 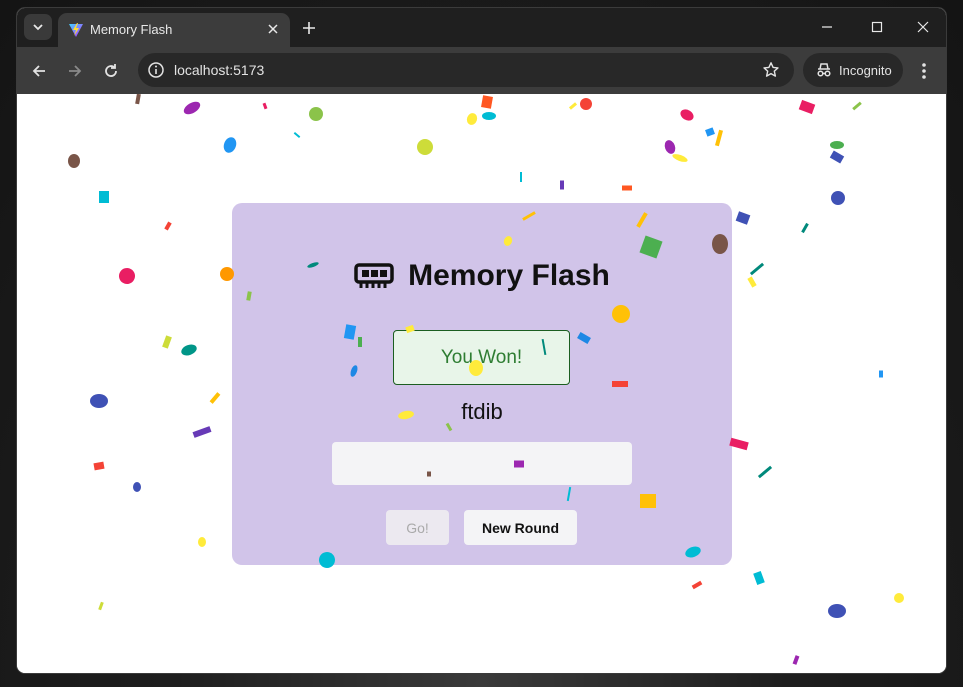 I want to click on incognito-label: Incognito, so click(x=865, y=70).